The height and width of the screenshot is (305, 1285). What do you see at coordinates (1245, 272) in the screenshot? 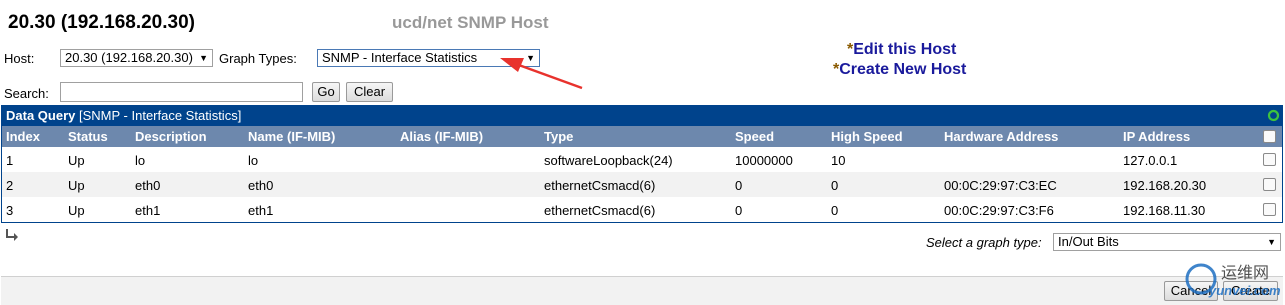
I see `watermark-text-cn: 运维网` at bounding box center [1245, 272].